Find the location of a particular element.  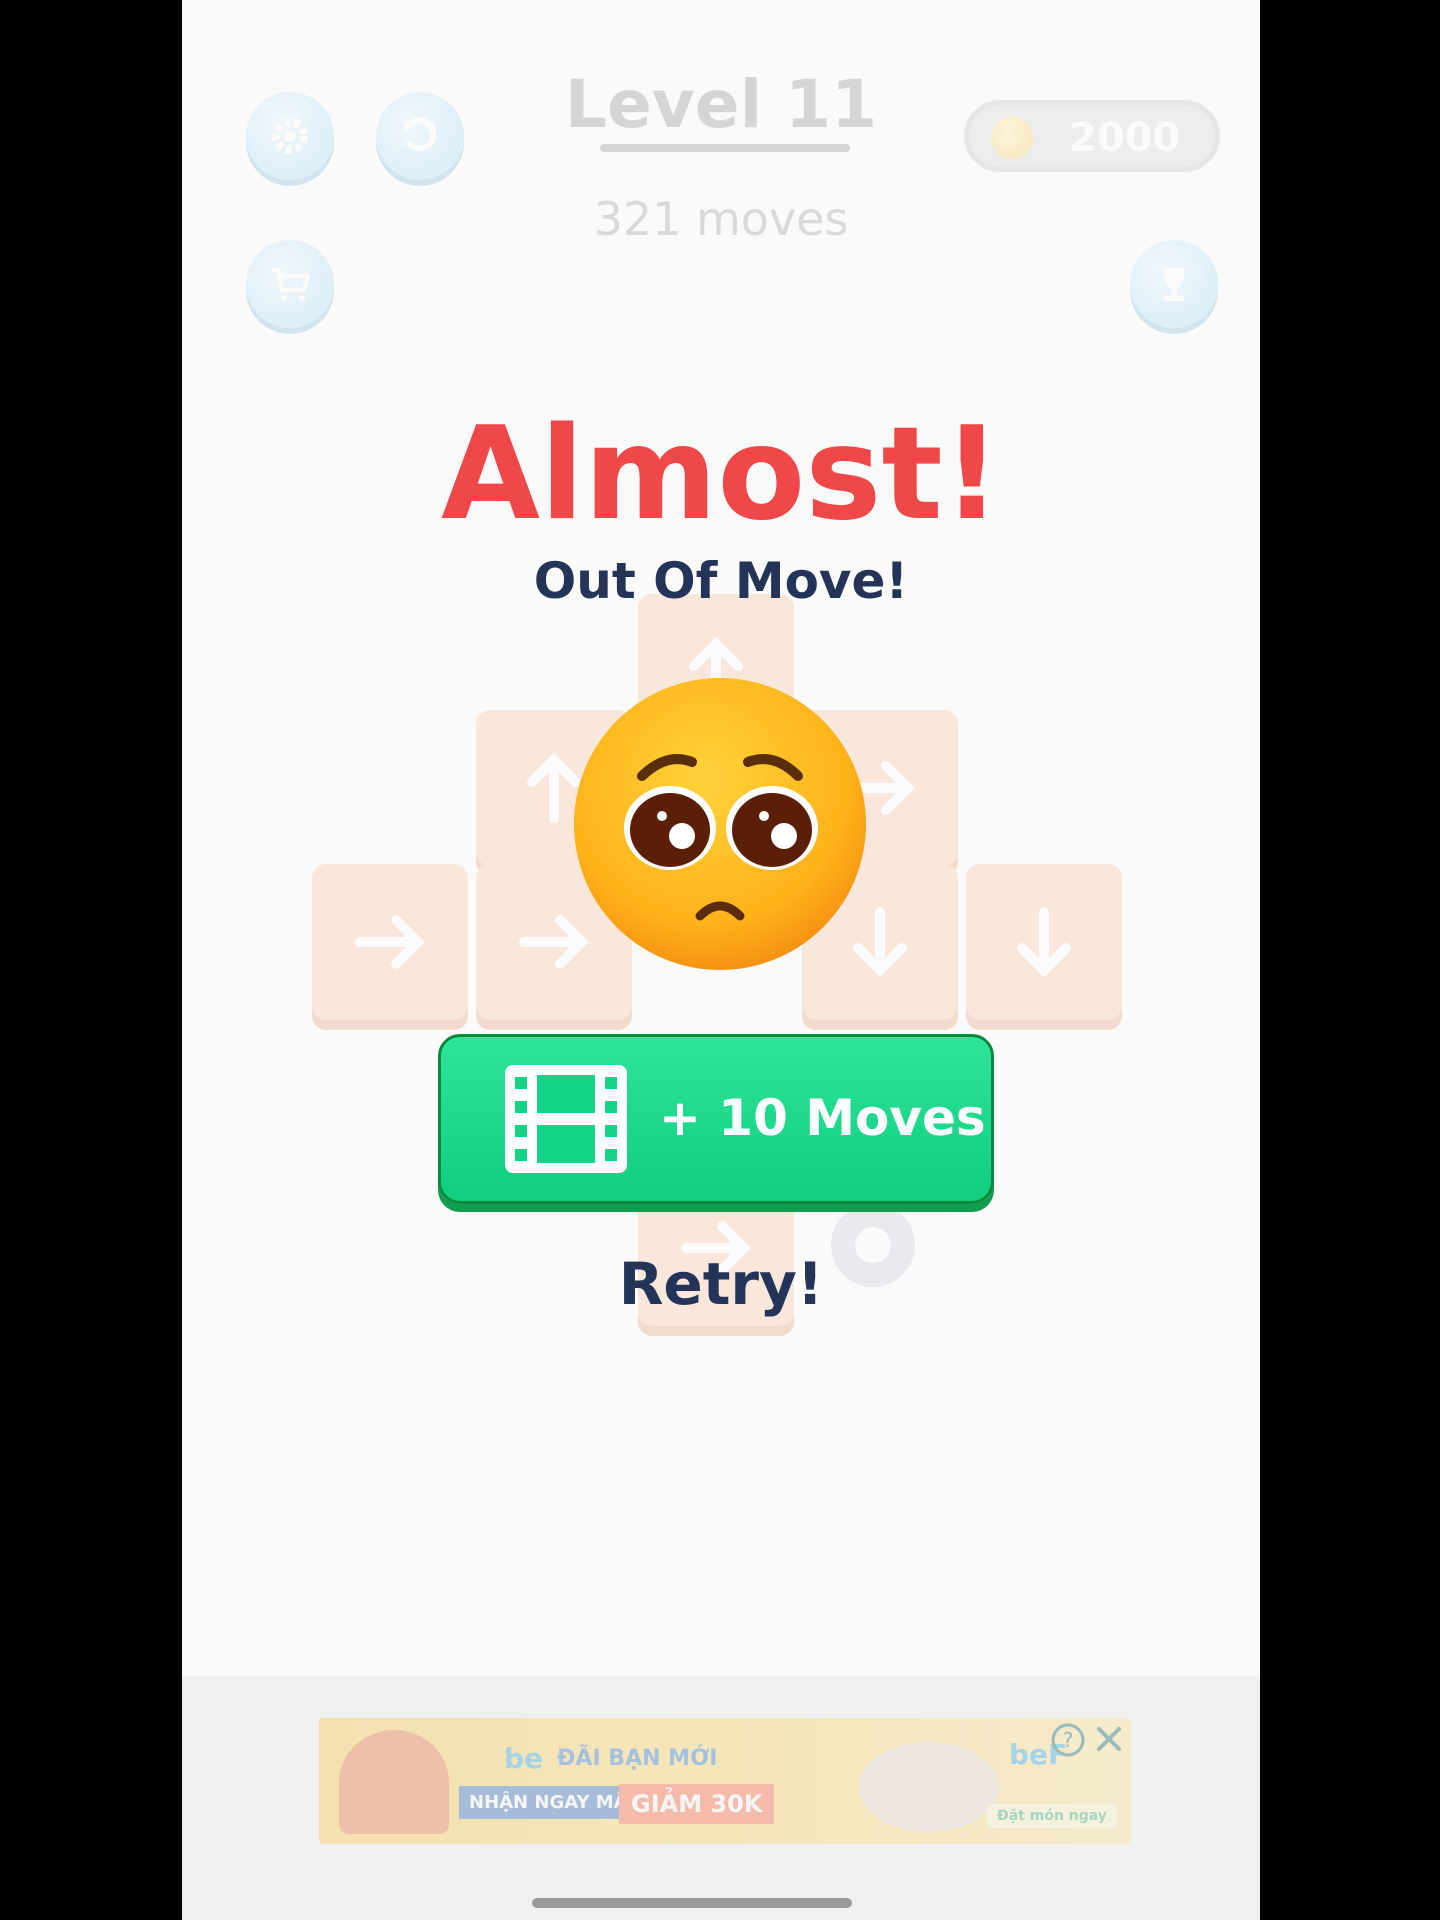

coin-balance: 2000 is located at coordinates (1092, 136).